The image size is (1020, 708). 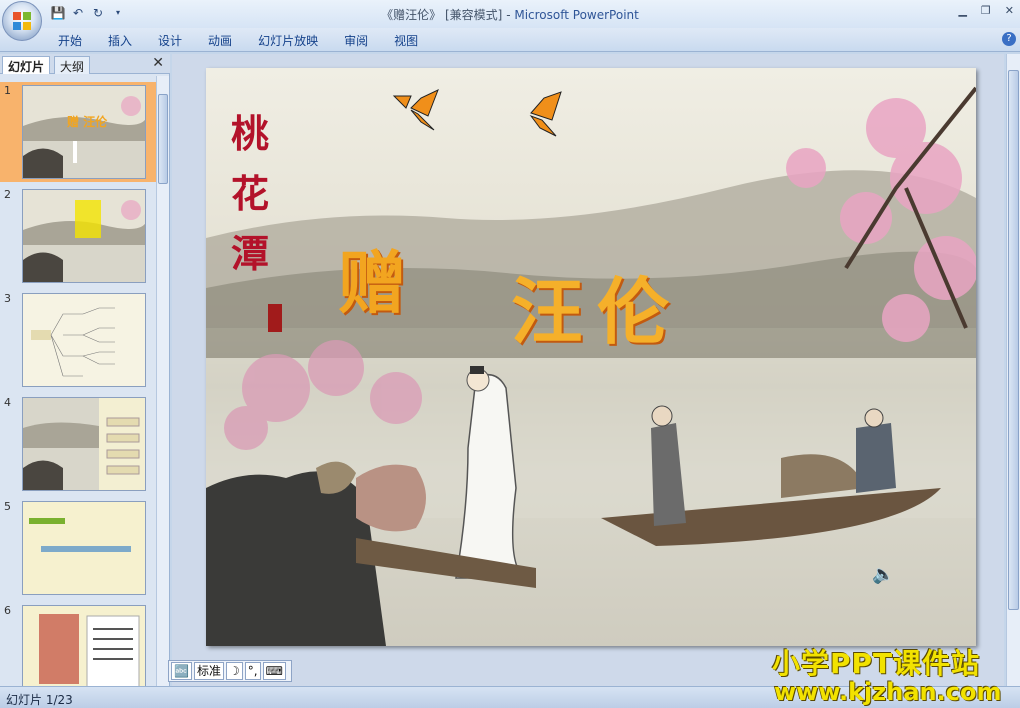 I want to click on restore-icon: ❐, so click(x=986, y=10).